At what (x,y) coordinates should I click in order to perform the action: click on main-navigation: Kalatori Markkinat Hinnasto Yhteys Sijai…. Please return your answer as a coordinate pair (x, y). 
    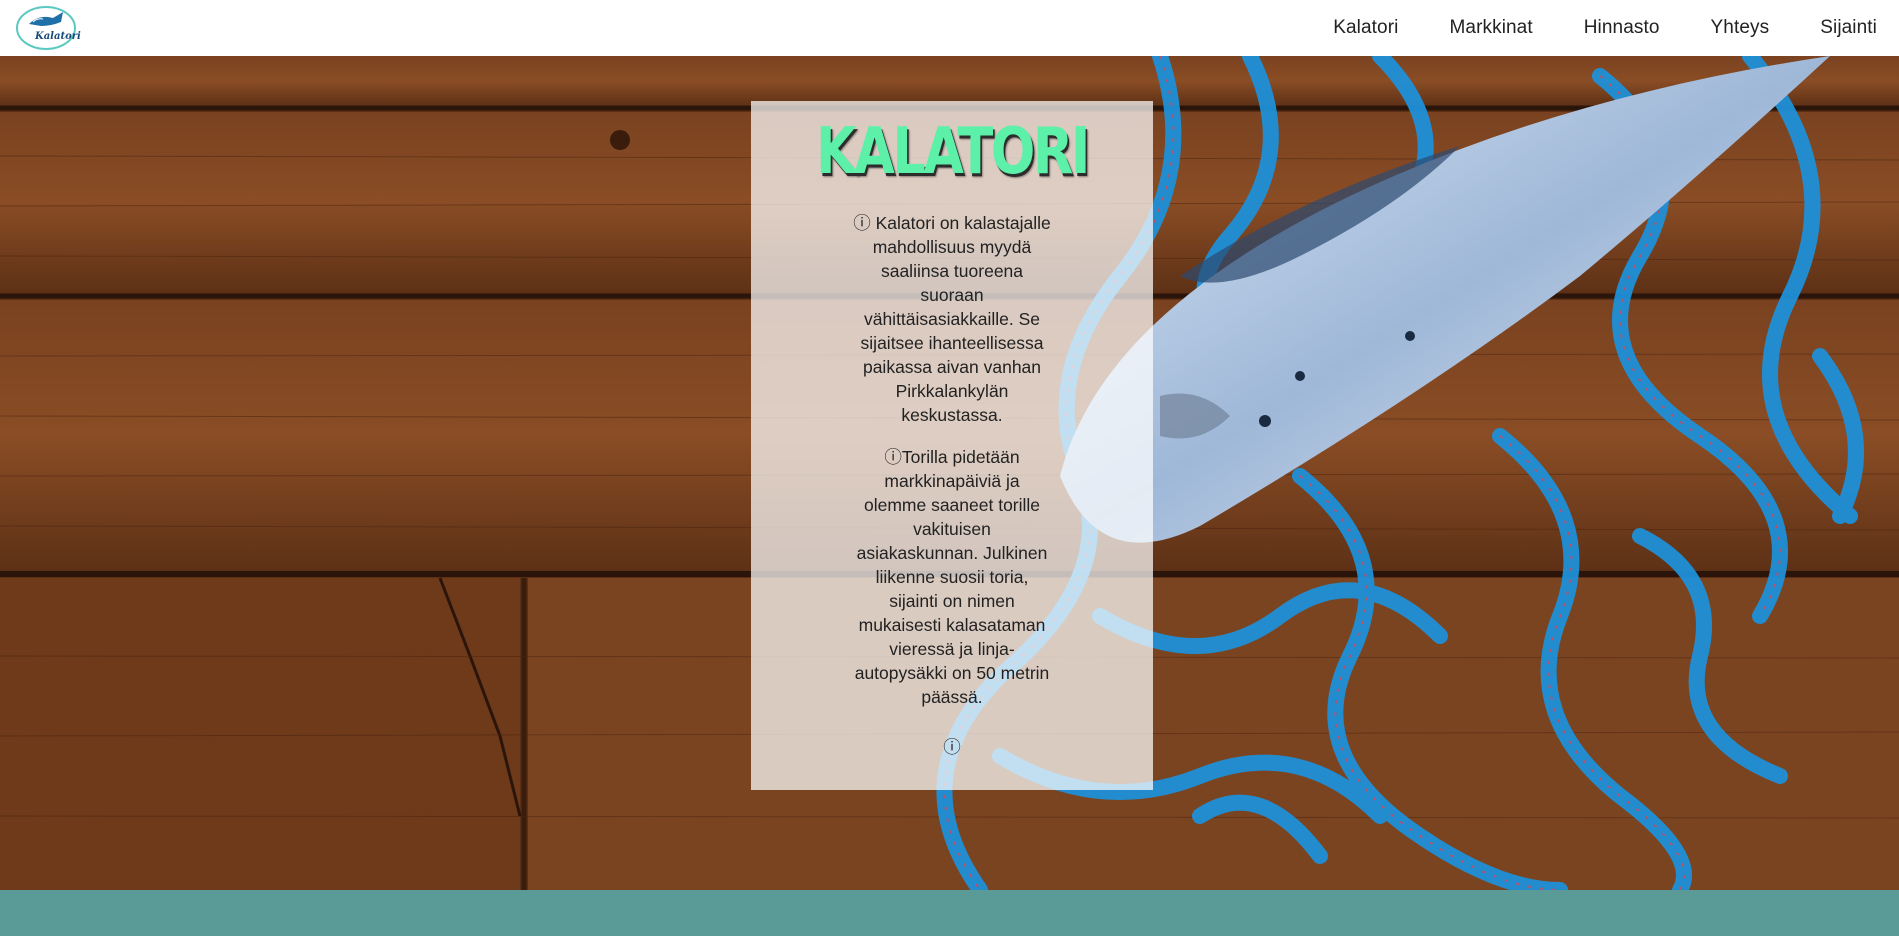
    Looking at the image, I should click on (1579, 28).